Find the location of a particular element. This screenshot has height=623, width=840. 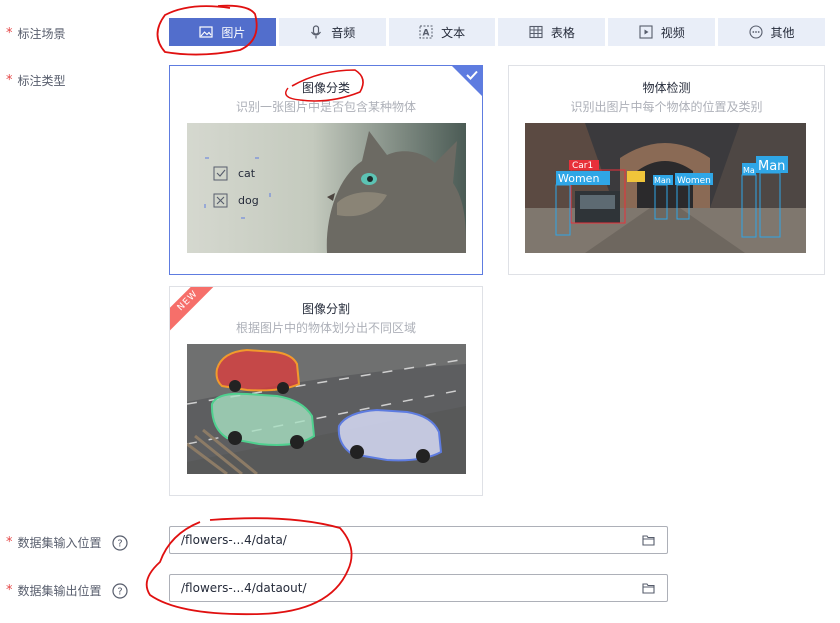

tab-audio: 音频 is located at coordinates (332, 32).